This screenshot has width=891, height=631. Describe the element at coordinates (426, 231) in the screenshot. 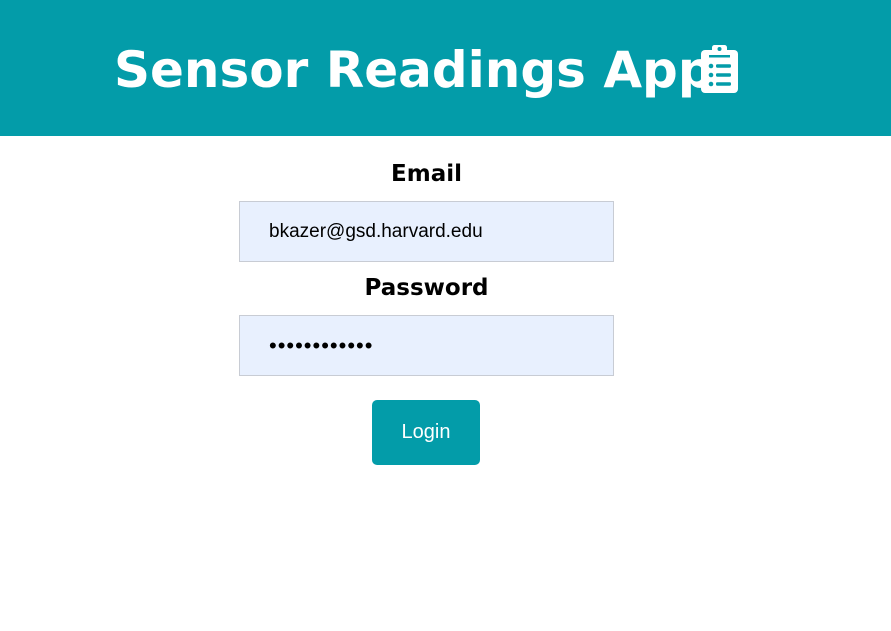

I see `email-input` at that location.